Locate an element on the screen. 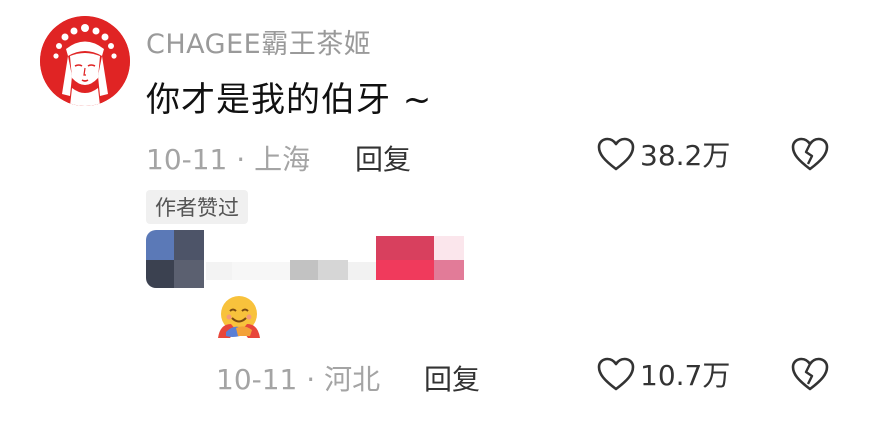 The width and height of the screenshot is (873, 434). reply-date: 10-11 is located at coordinates (257, 379).